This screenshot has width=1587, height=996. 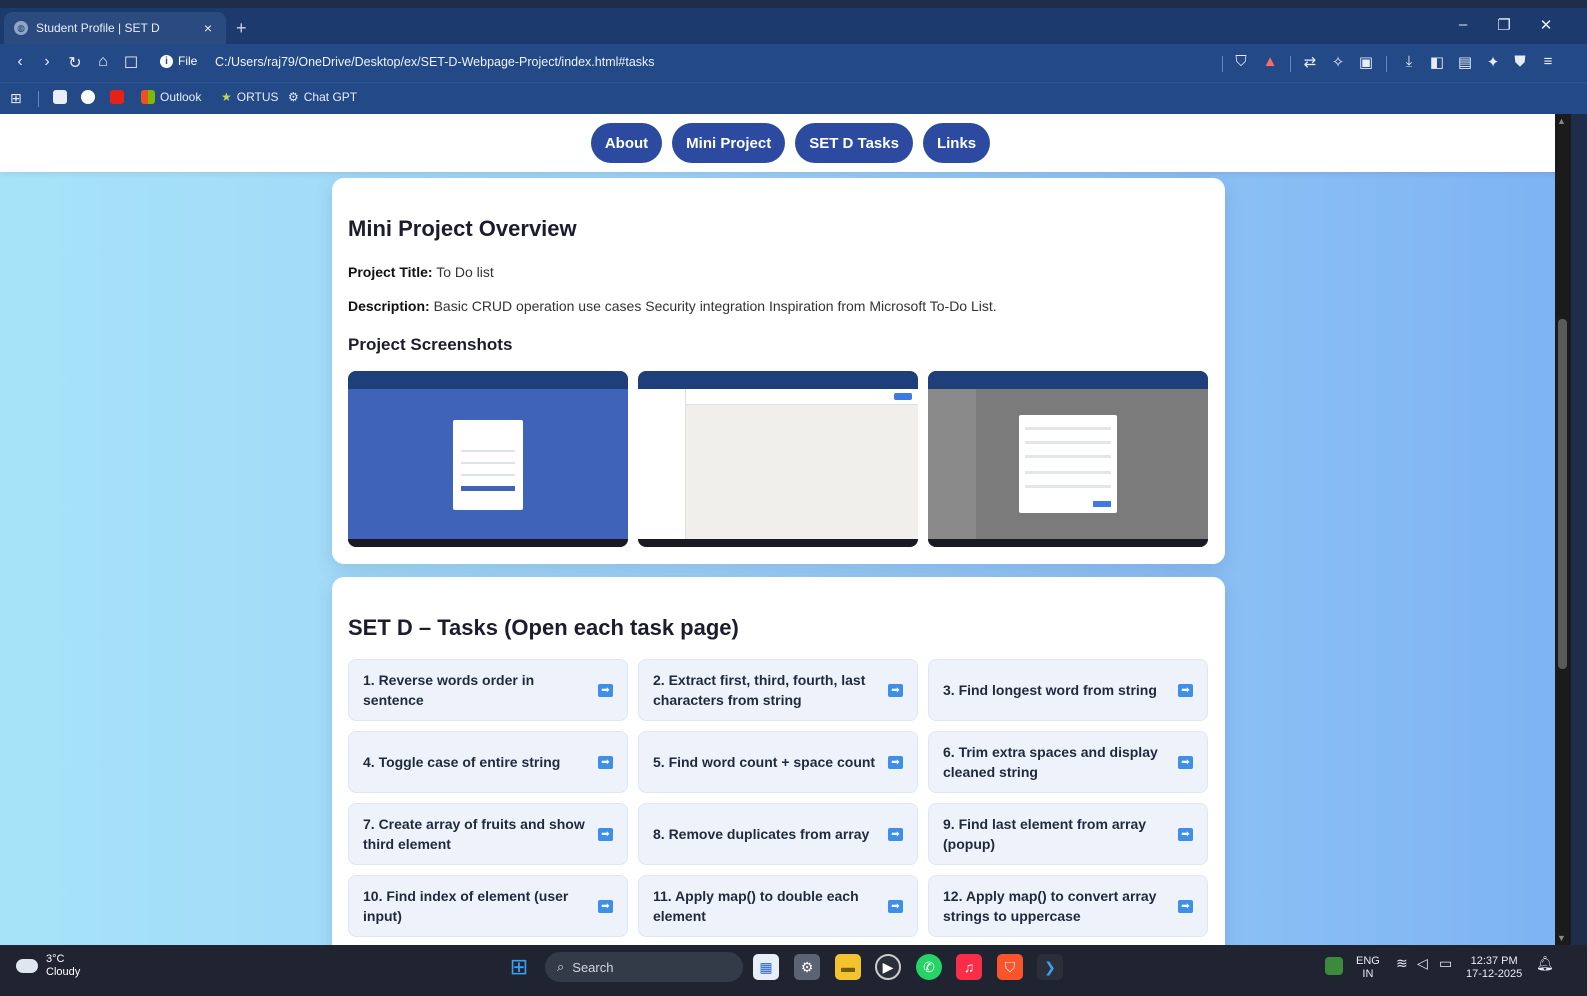 What do you see at coordinates (1270, 61) in the screenshot?
I see `rewards-icon: ▲` at bounding box center [1270, 61].